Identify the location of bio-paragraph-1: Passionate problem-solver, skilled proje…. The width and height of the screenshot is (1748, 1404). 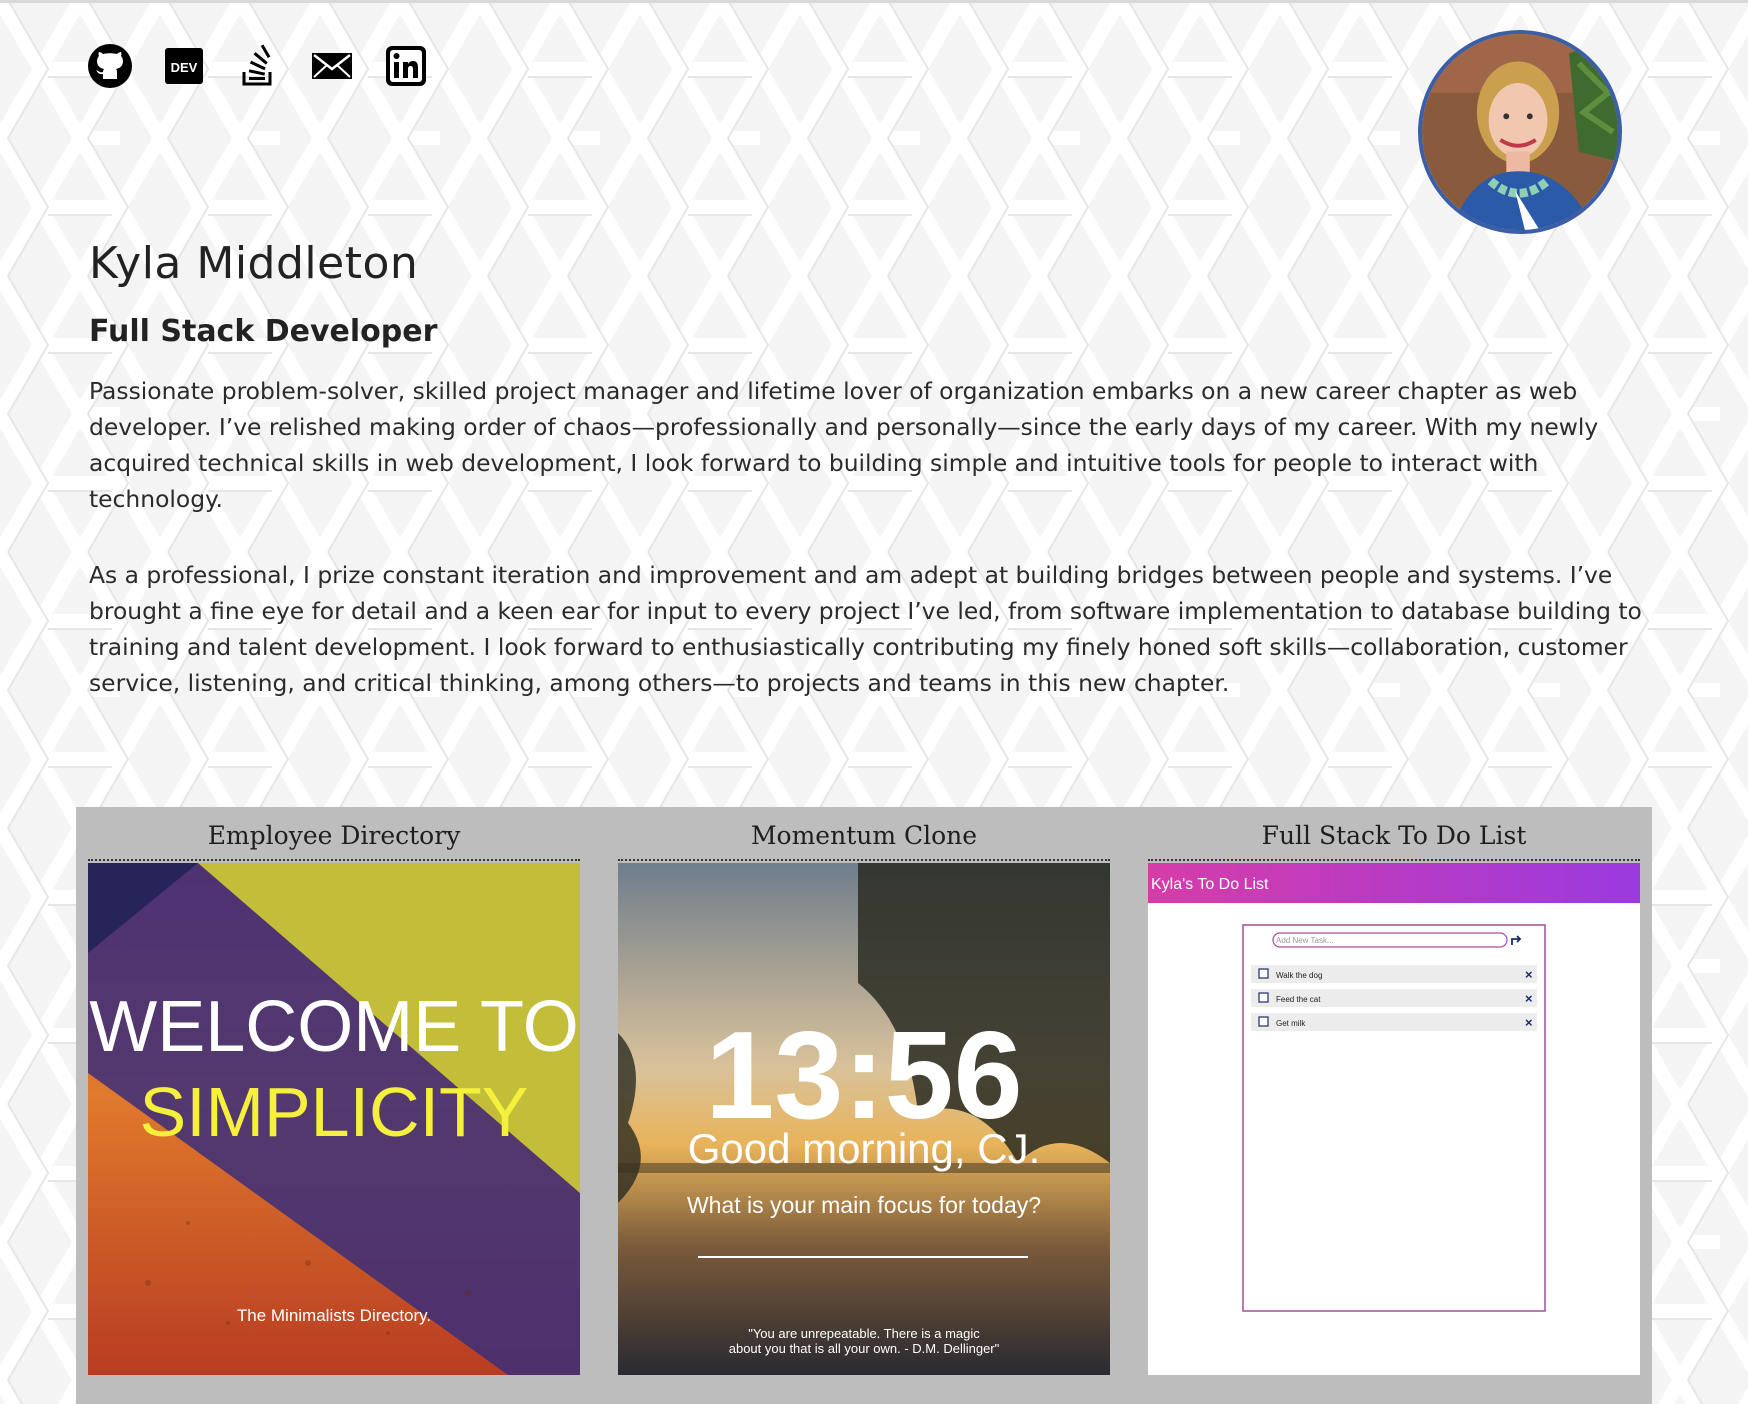
(844, 445).